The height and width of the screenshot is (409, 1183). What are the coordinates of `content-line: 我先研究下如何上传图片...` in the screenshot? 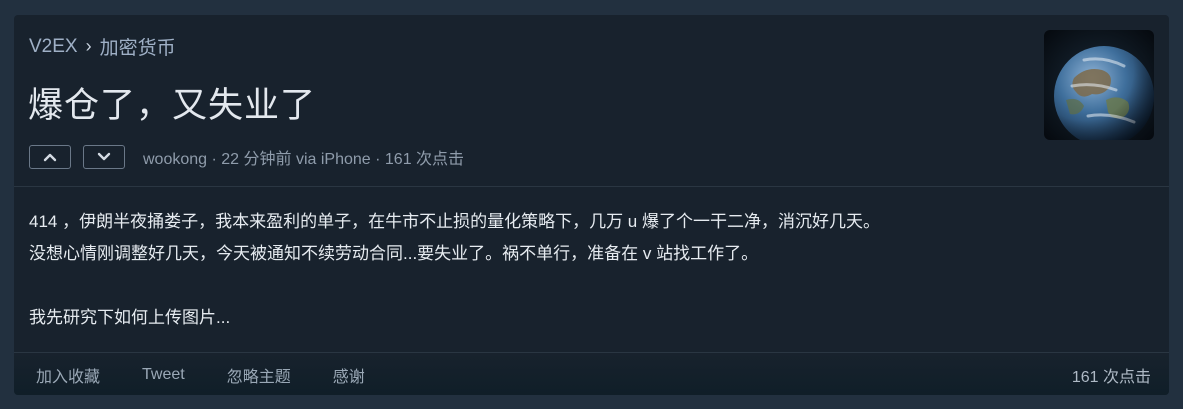 It's located at (130, 317).